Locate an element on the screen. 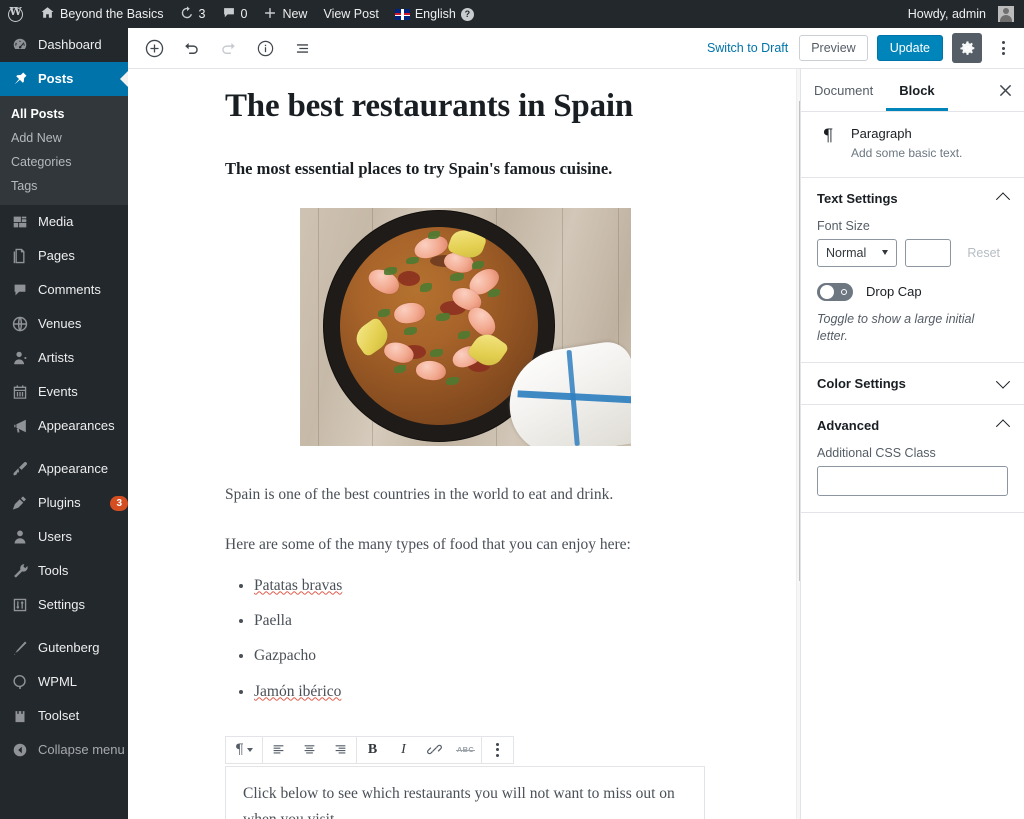  switch-to-draft-button: Switch to Draft is located at coordinates (747, 48).